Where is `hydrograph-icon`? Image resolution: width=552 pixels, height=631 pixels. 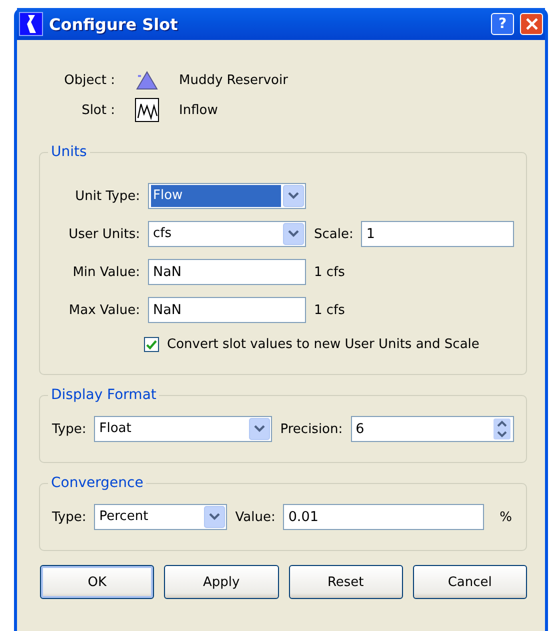 hydrograph-icon is located at coordinates (147, 110).